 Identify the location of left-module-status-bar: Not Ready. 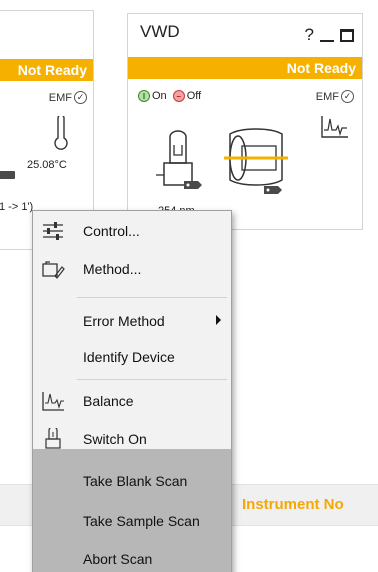
(46, 70).